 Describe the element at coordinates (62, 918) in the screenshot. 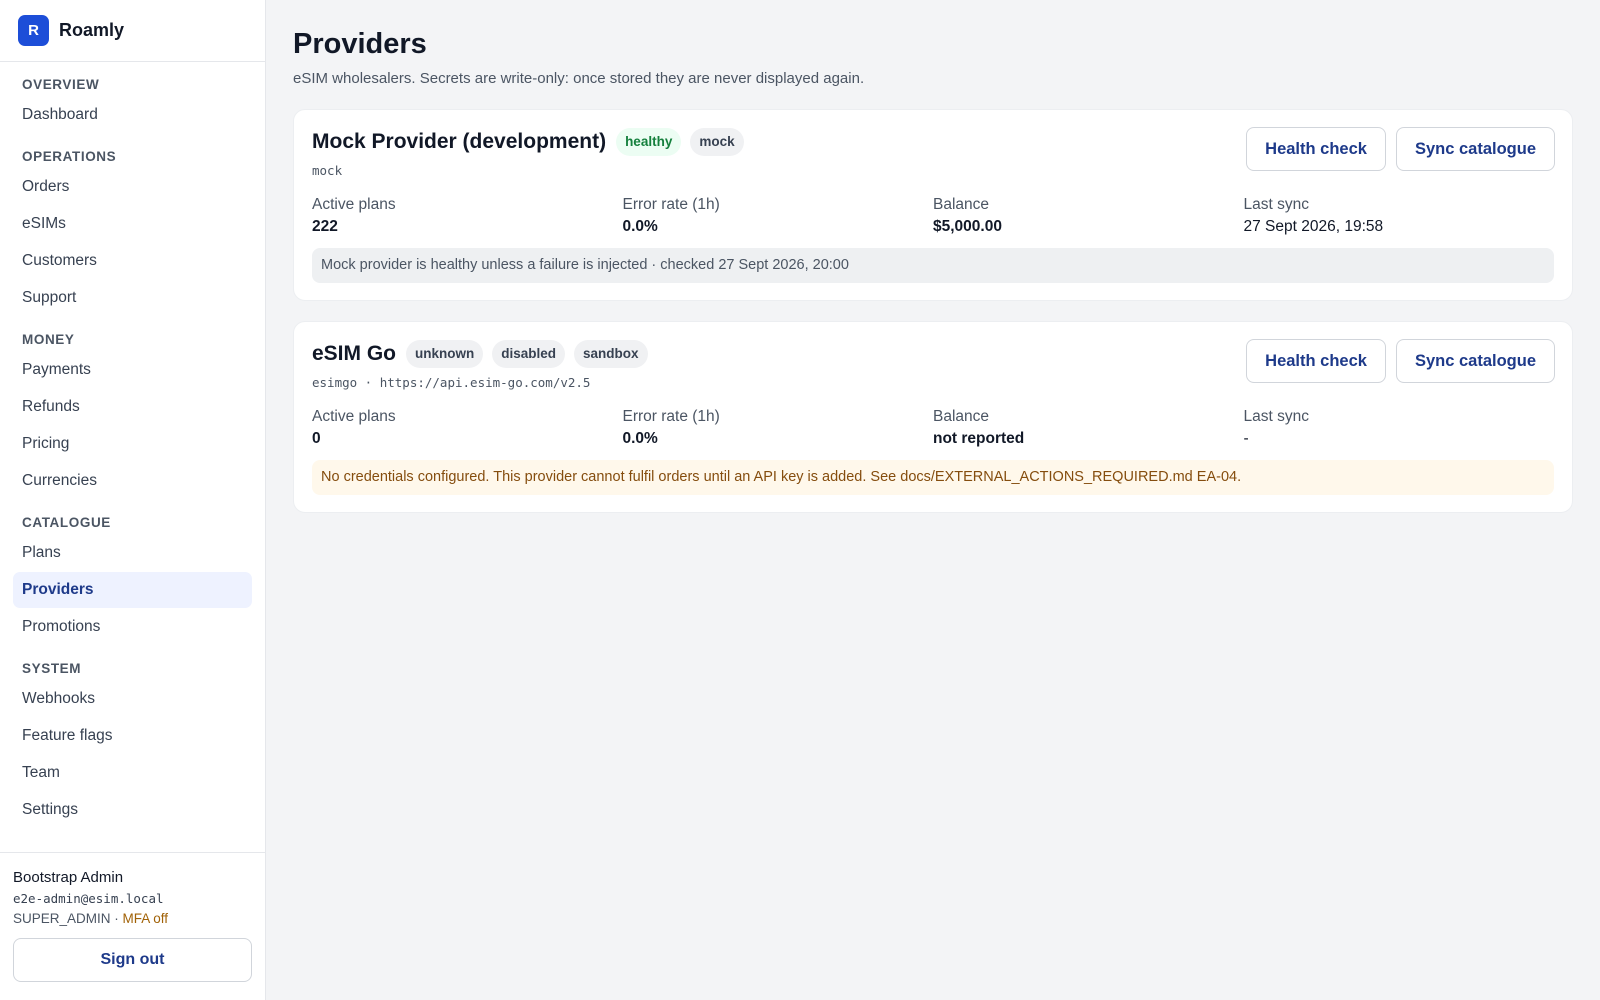

I see `user-role: SUPER_ADMIN` at that location.